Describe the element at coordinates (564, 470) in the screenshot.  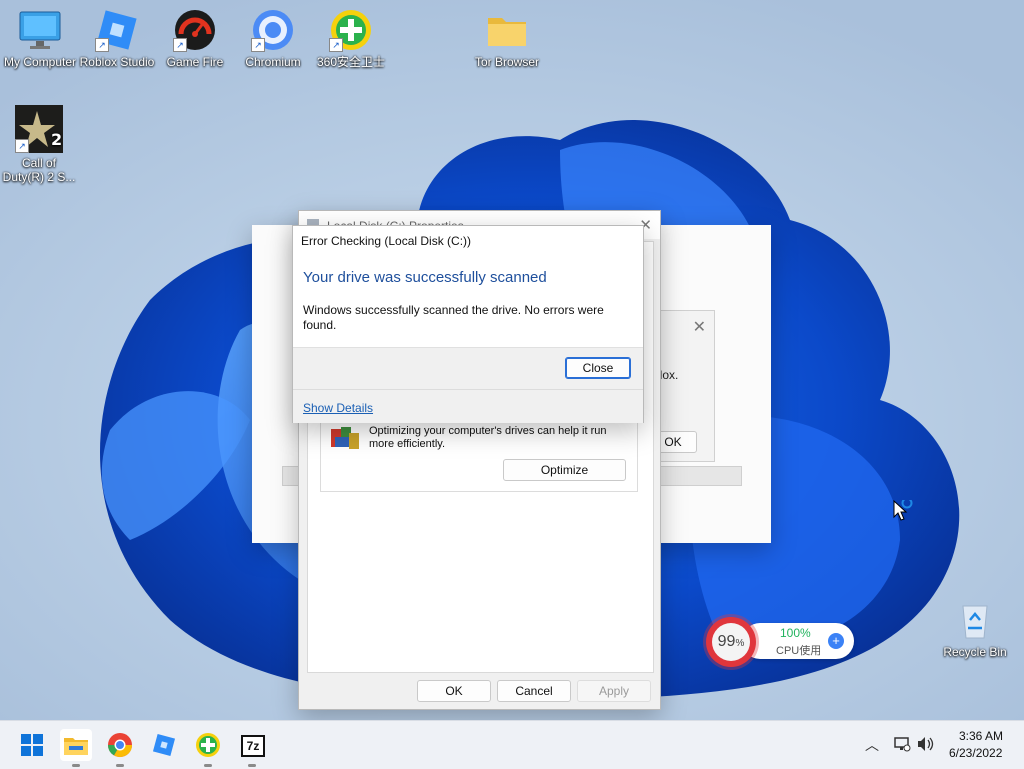
I see `optimize-button: Optimize` at that location.